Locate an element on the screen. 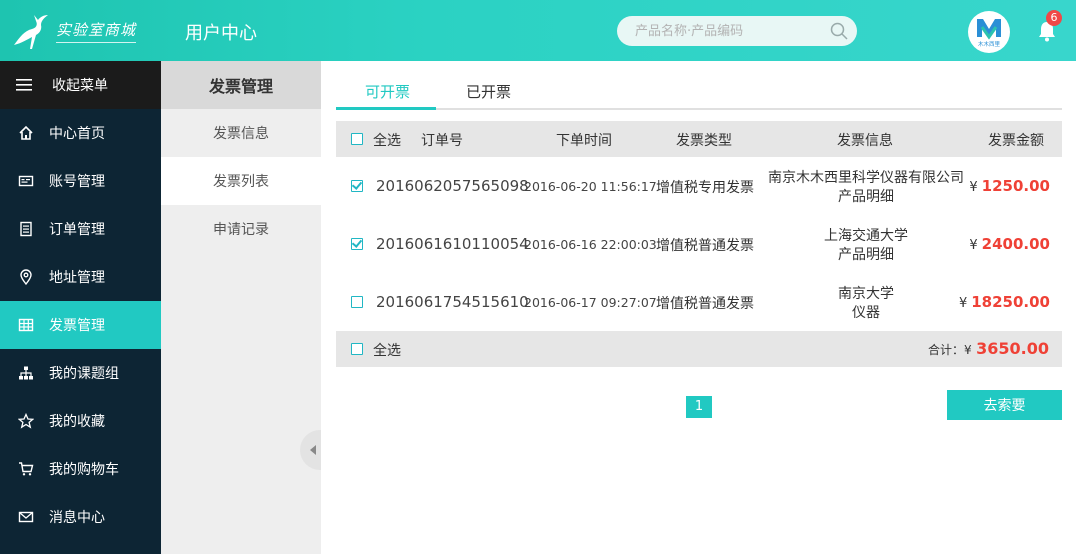  sidebar-item-favorites: 我的收藏 is located at coordinates (80, 421).